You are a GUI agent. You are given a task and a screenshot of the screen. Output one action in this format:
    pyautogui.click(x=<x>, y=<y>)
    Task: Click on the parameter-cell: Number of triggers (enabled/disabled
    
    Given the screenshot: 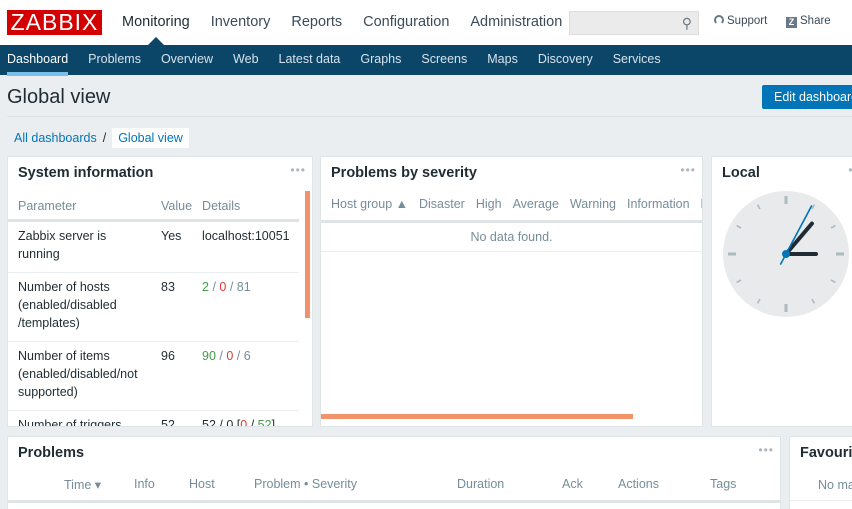 What is the action you would take?
    pyautogui.click(x=70, y=422)
    